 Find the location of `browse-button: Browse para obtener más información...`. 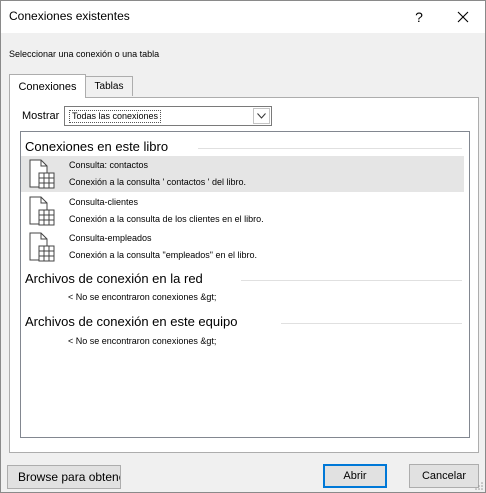

browse-button: Browse para obtener más información... is located at coordinates (64, 477).